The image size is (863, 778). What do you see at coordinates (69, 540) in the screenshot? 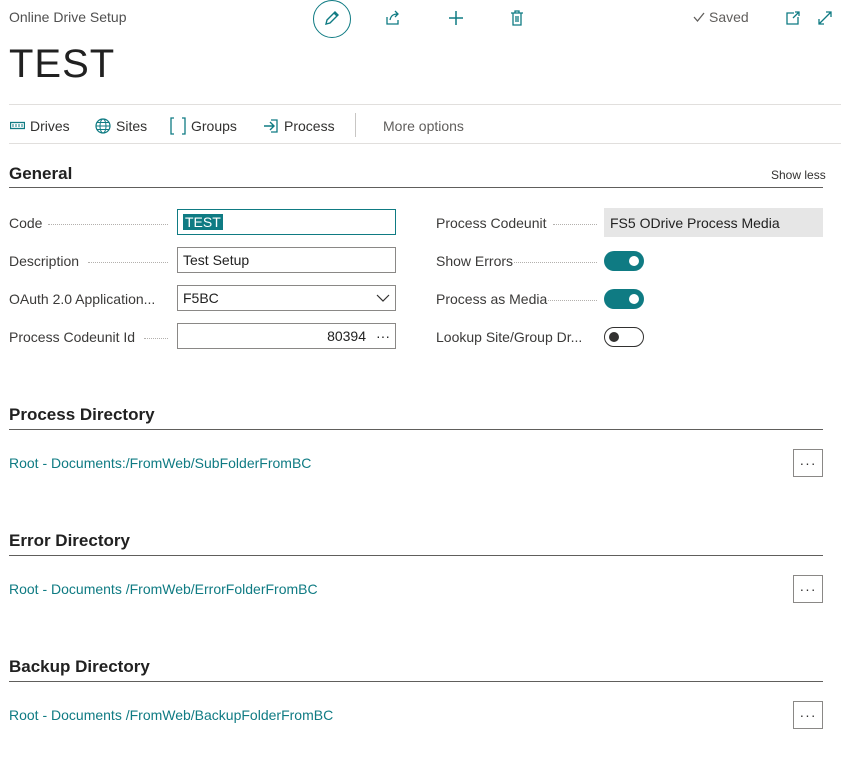
I see `section-title-error-directory: Error Directory` at bounding box center [69, 540].